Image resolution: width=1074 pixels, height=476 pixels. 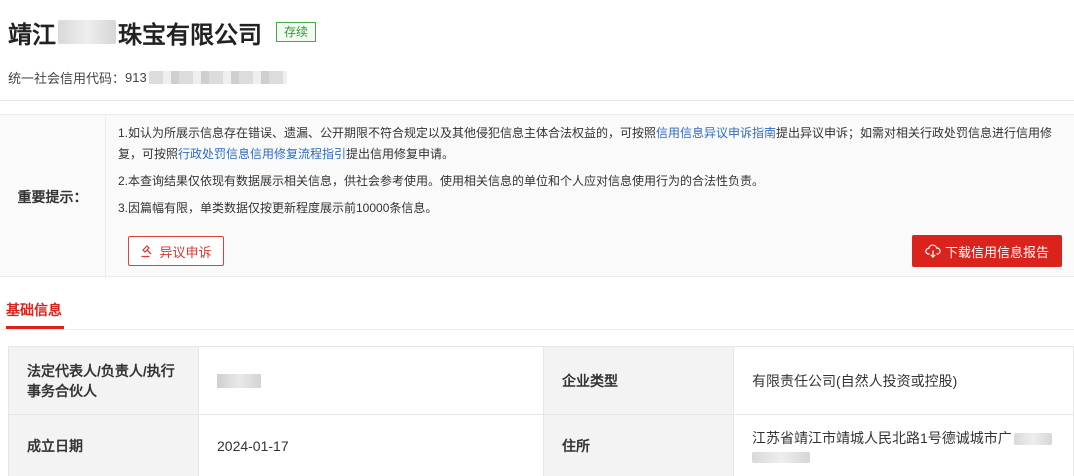 What do you see at coordinates (537, 310) in the screenshot?
I see `info-tabs: 基础信息` at bounding box center [537, 310].